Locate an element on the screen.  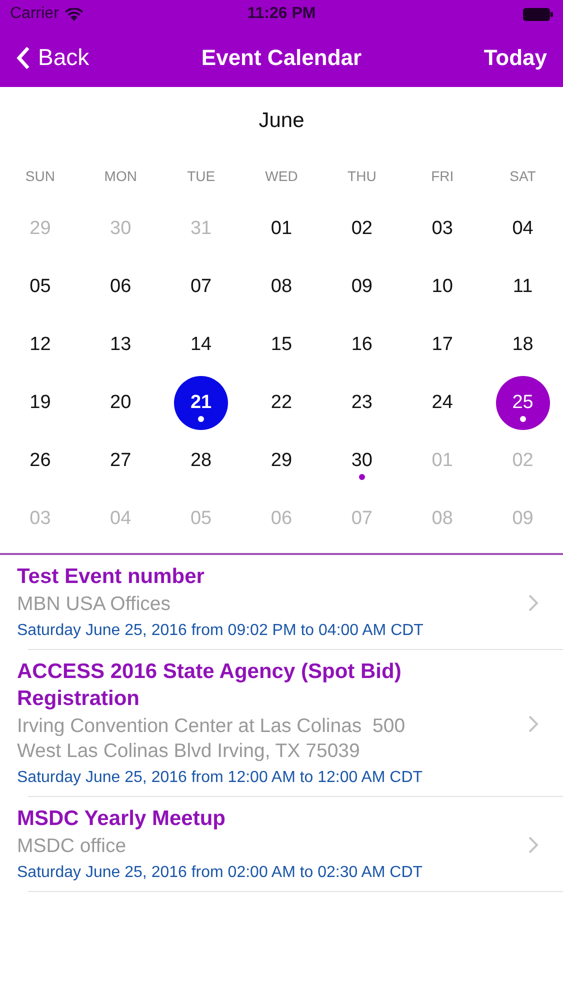
calendar-day: 12 is located at coordinates (40, 345).